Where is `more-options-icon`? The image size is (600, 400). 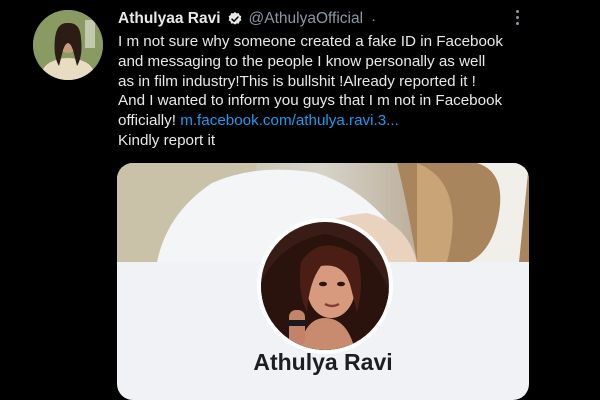
more-options-icon is located at coordinates (517, 17).